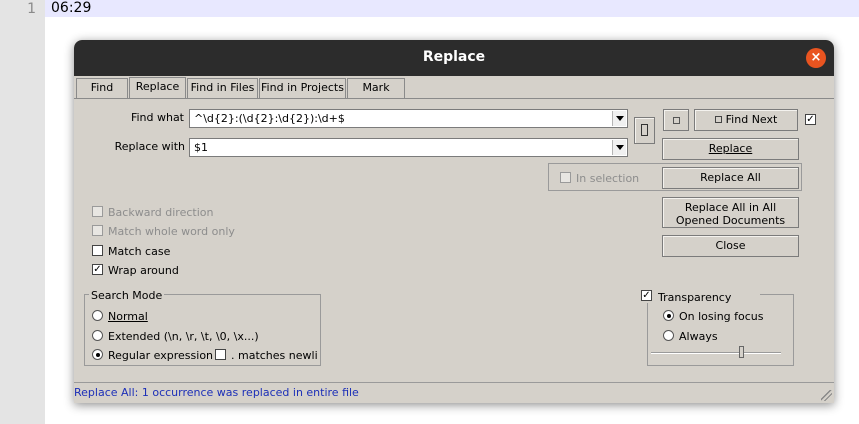 The image size is (859, 424). Describe the element at coordinates (452, 8) in the screenshot. I see `current-line-highlight` at that location.